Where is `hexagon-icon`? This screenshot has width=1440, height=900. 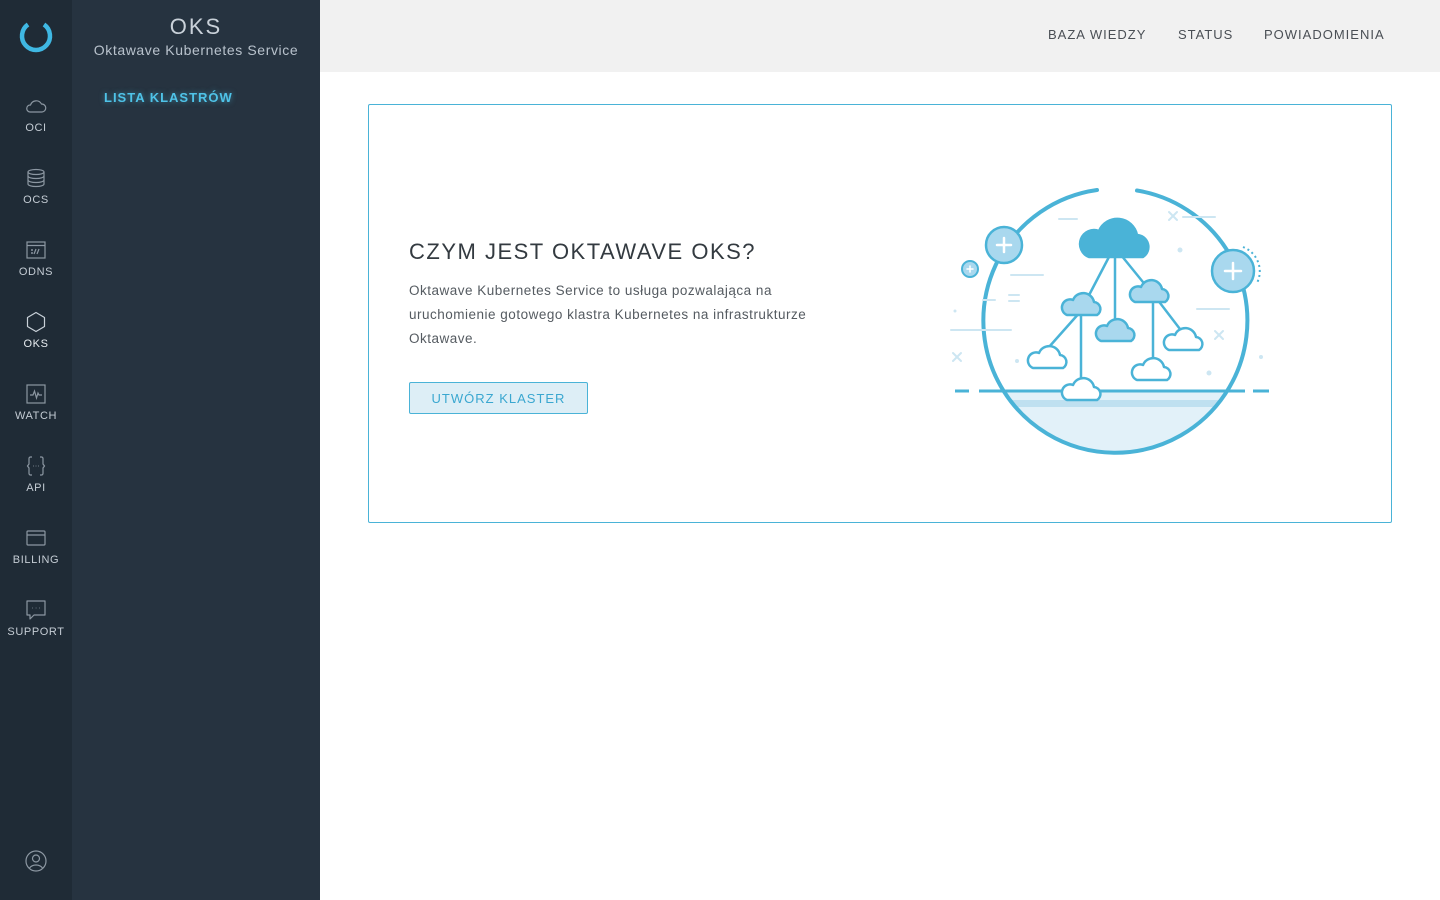 hexagon-icon is located at coordinates (36, 322).